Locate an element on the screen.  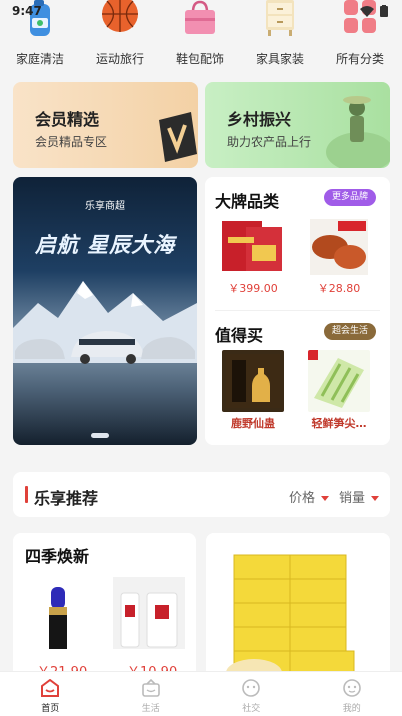
worth-product-1-image is located at coordinates (253, 381).